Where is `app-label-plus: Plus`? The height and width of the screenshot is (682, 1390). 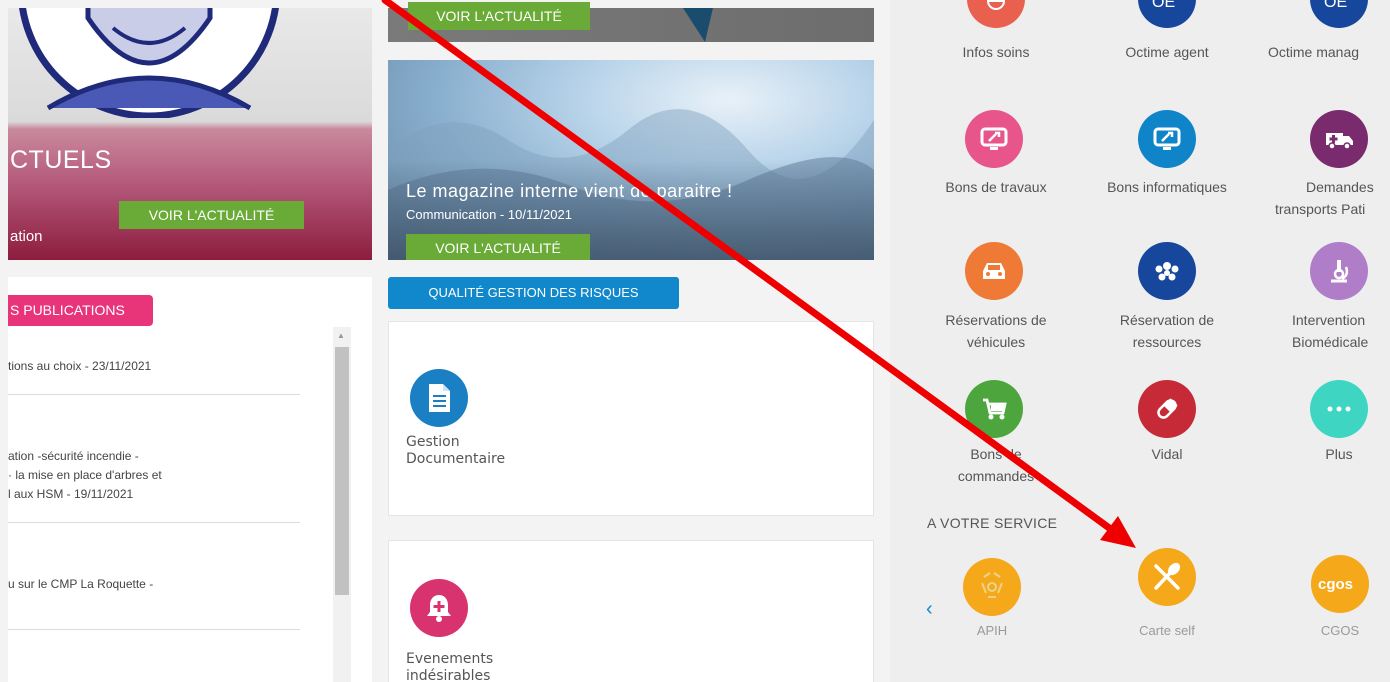
app-label-plus: Plus is located at coordinates (1324, 454).